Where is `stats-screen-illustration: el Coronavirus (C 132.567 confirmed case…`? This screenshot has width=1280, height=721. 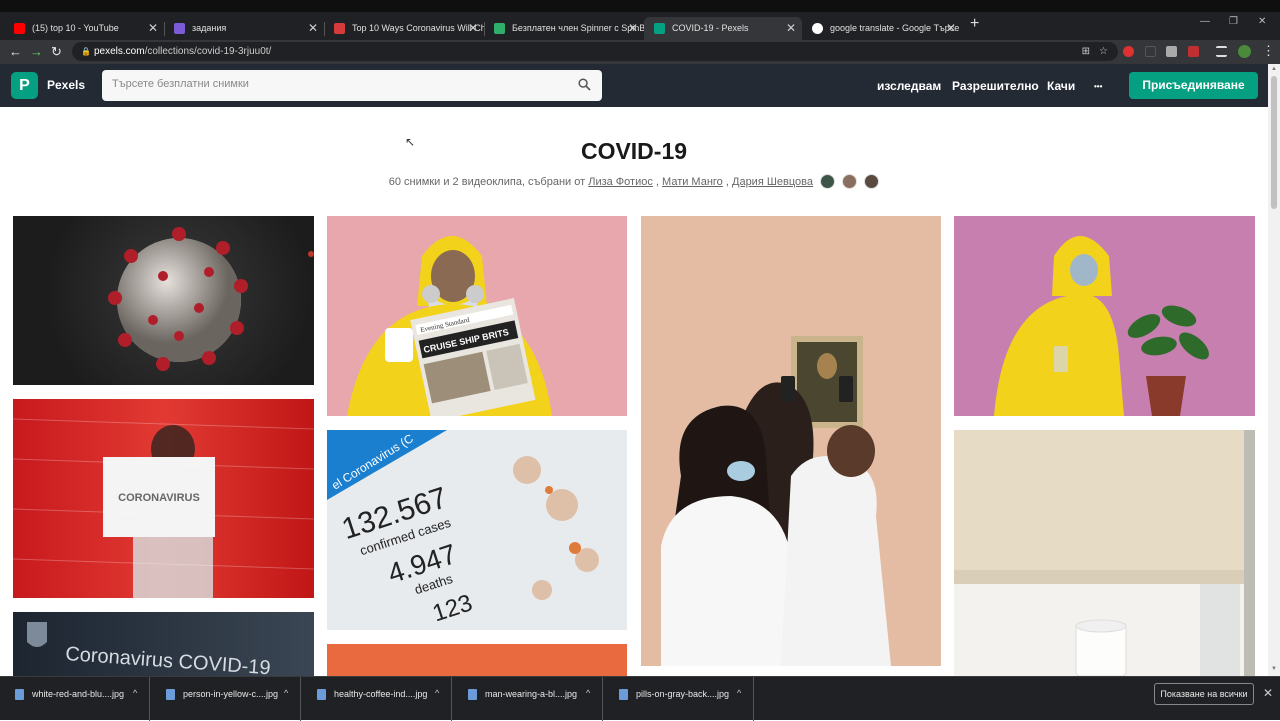
stats-screen-illustration: el Coronavirus (C 132.567 confirmed case… is located at coordinates (463, 528).